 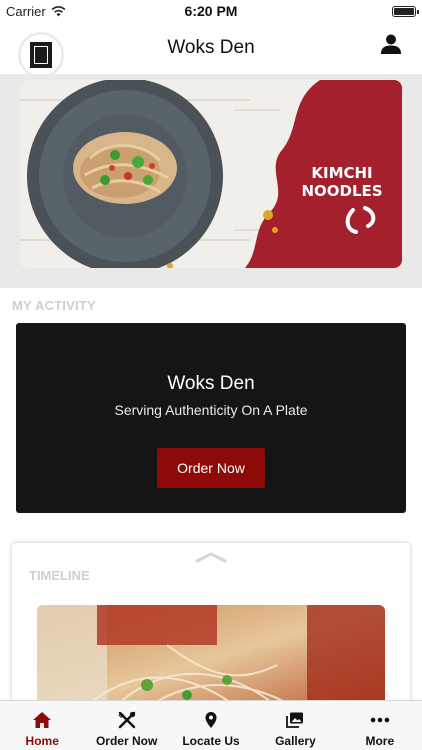 I want to click on restaurant-logo, so click(x=41, y=55).